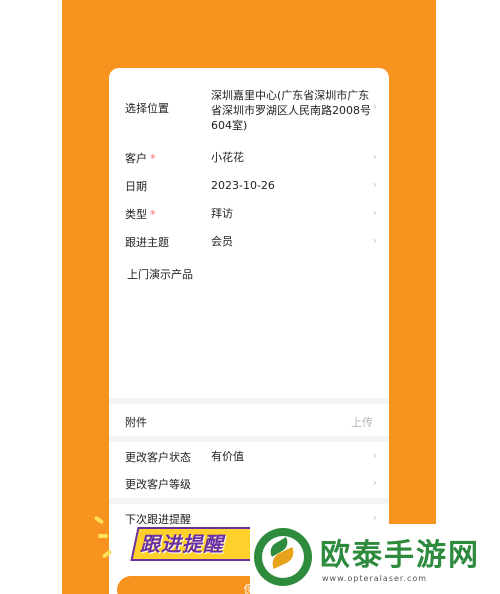 The image size is (500, 594). Describe the element at coordinates (147, 242) in the screenshot. I see `topic-label: 跟进主题` at that location.